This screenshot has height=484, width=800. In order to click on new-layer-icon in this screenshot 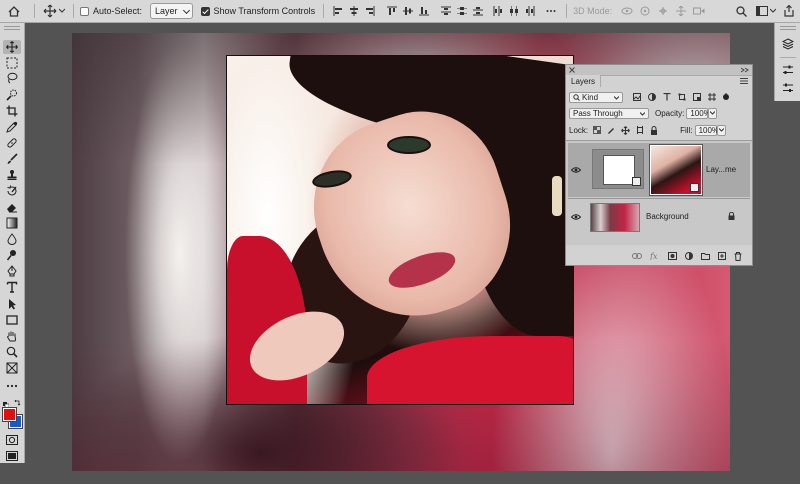, I will do `click(722, 256)`.